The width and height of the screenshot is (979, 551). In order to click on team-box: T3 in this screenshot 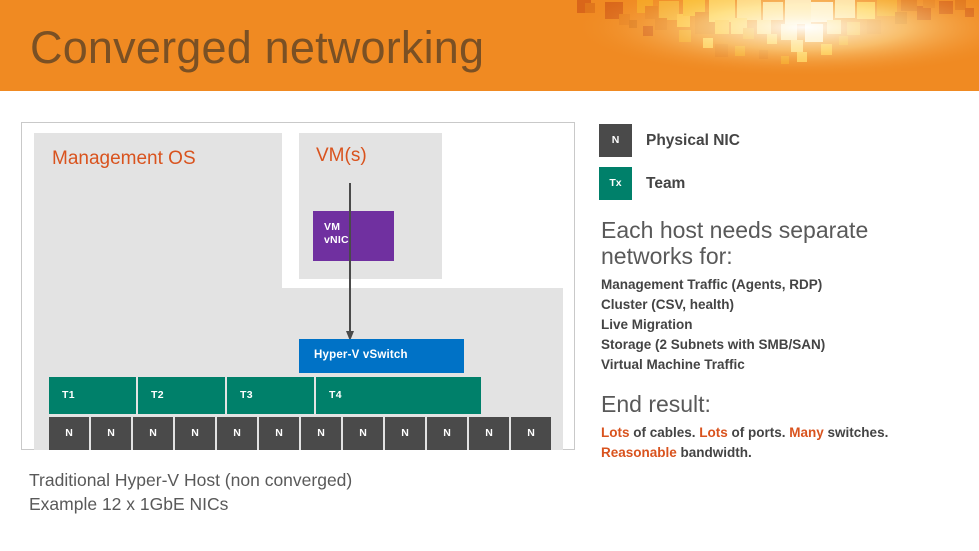, I will do `click(270, 395)`.